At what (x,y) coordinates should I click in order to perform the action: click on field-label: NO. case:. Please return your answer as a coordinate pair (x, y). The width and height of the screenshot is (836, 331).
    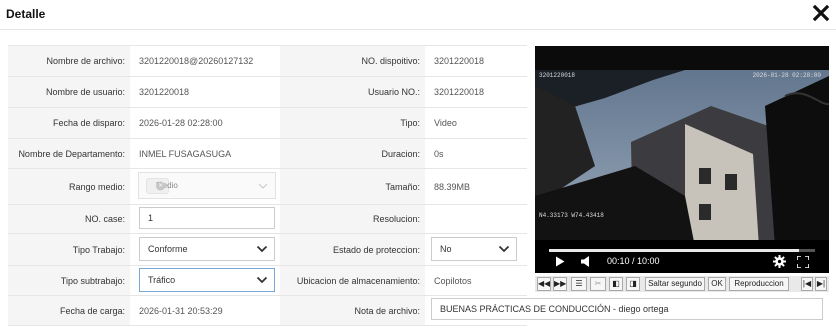
    Looking at the image, I should click on (104, 219).